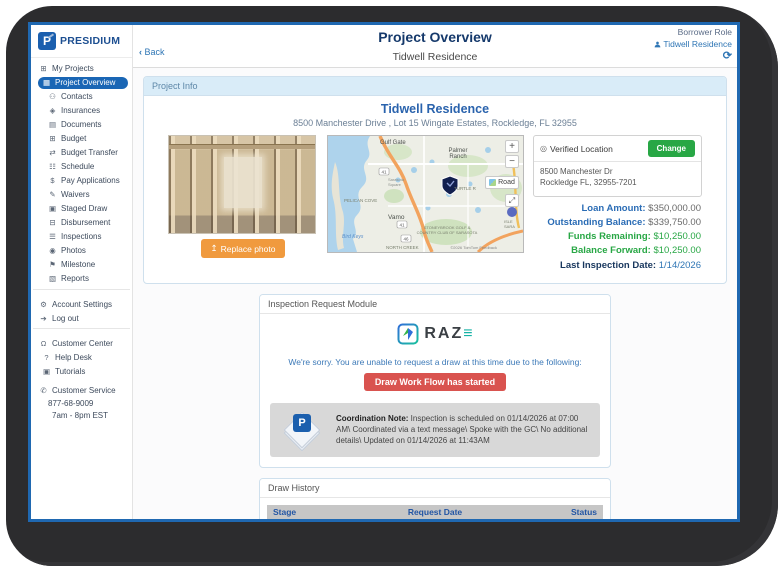  I want to click on user-menu: Tidwell Residence, so click(693, 44).